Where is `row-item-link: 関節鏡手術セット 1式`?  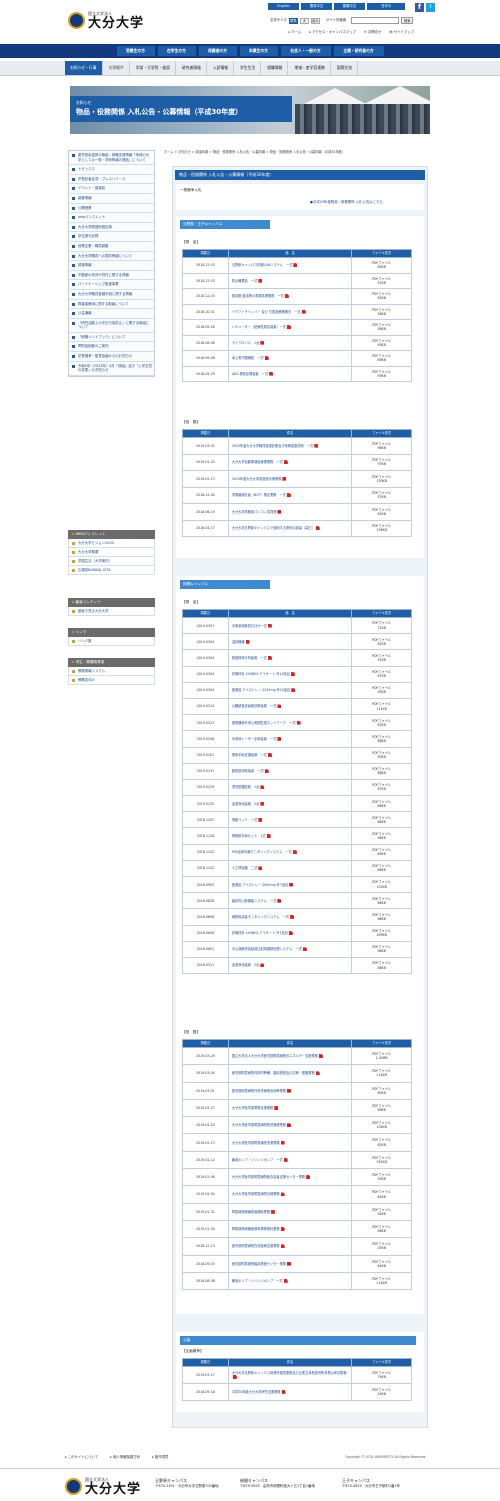
row-item-link: 関節鏡手術セット 1式 is located at coordinates (249, 836).